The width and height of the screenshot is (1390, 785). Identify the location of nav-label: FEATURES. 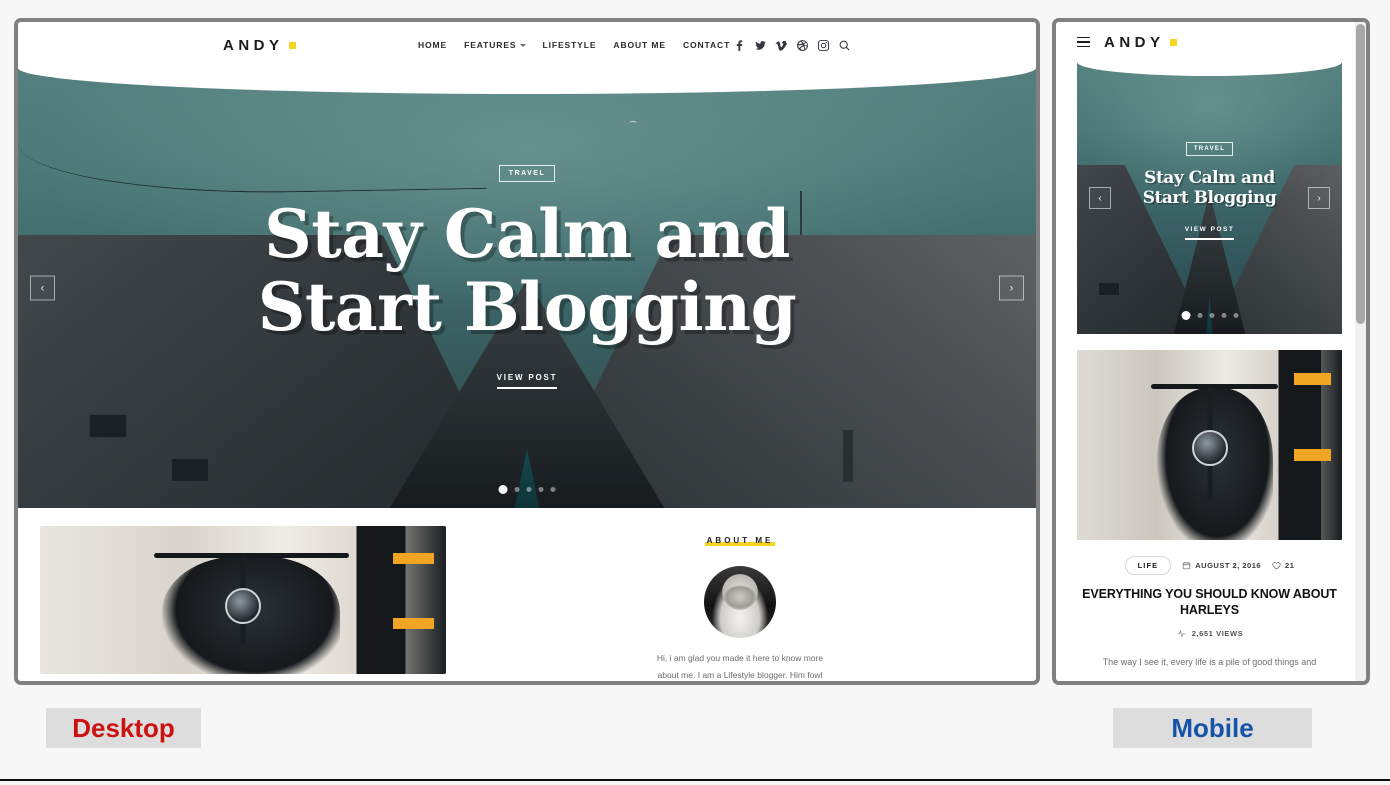
(490, 45).